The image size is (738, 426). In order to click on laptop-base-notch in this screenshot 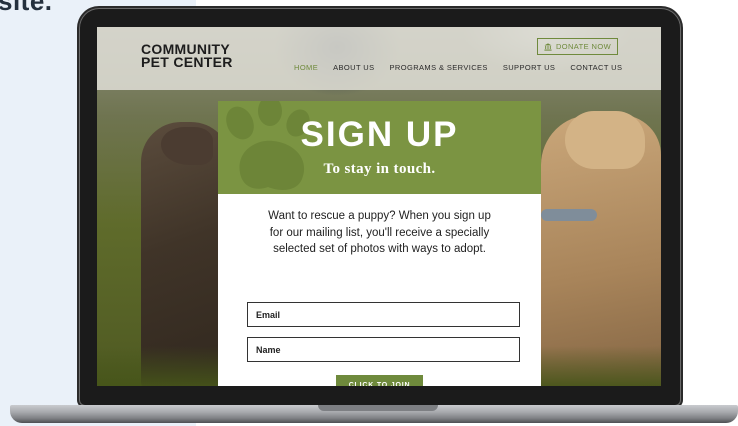, I will do `click(378, 408)`.